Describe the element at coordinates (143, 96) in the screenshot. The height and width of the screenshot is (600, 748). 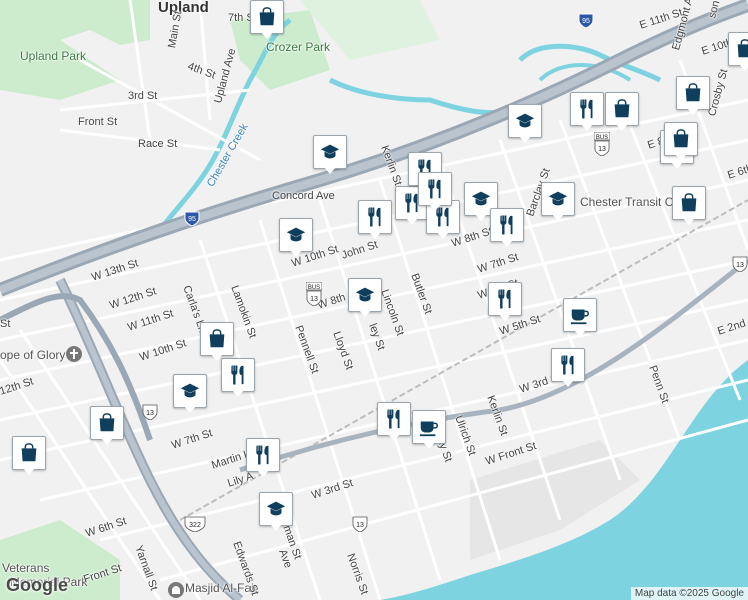
I see `street-label: 3rd St` at that location.